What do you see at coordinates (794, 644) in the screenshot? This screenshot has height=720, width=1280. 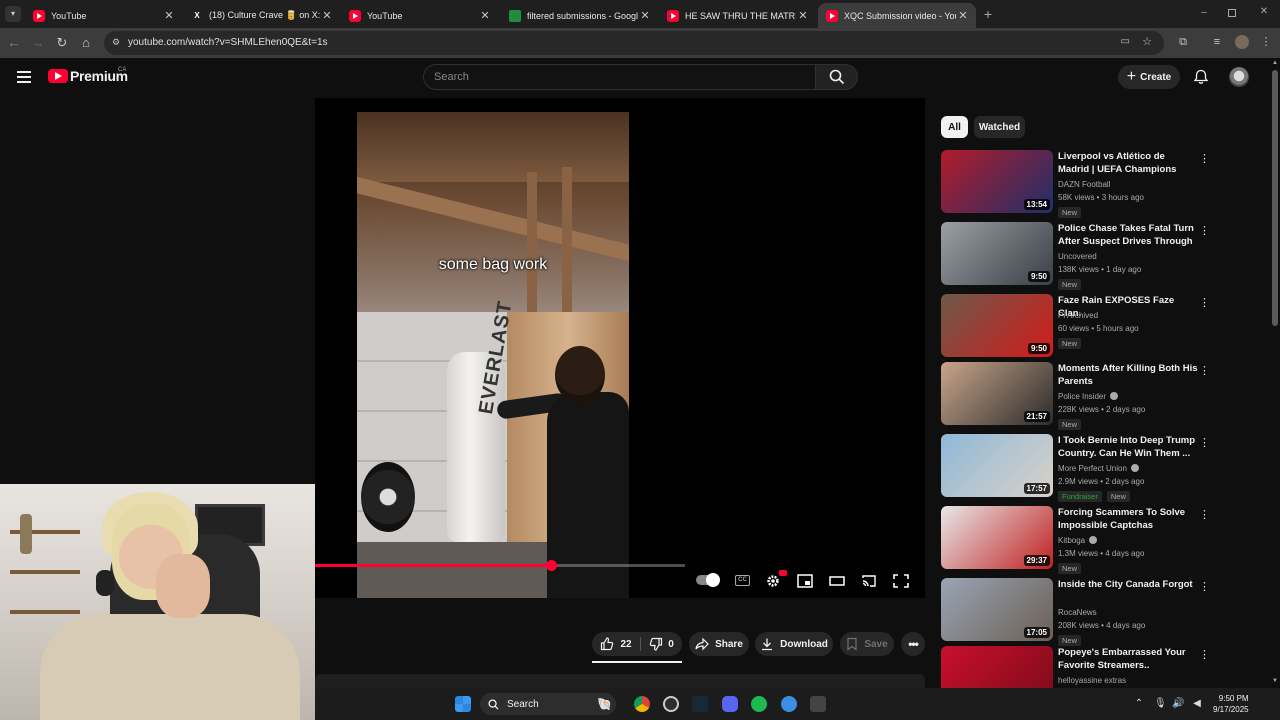 I see `download-button: Download` at bounding box center [794, 644].